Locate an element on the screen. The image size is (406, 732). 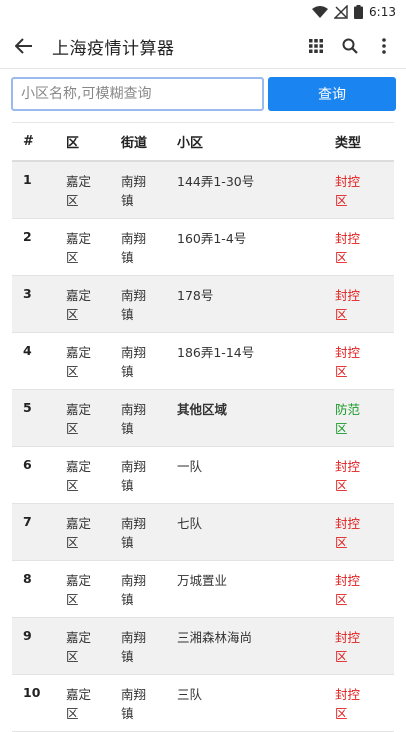
search-icon is located at coordinates (350, 46).